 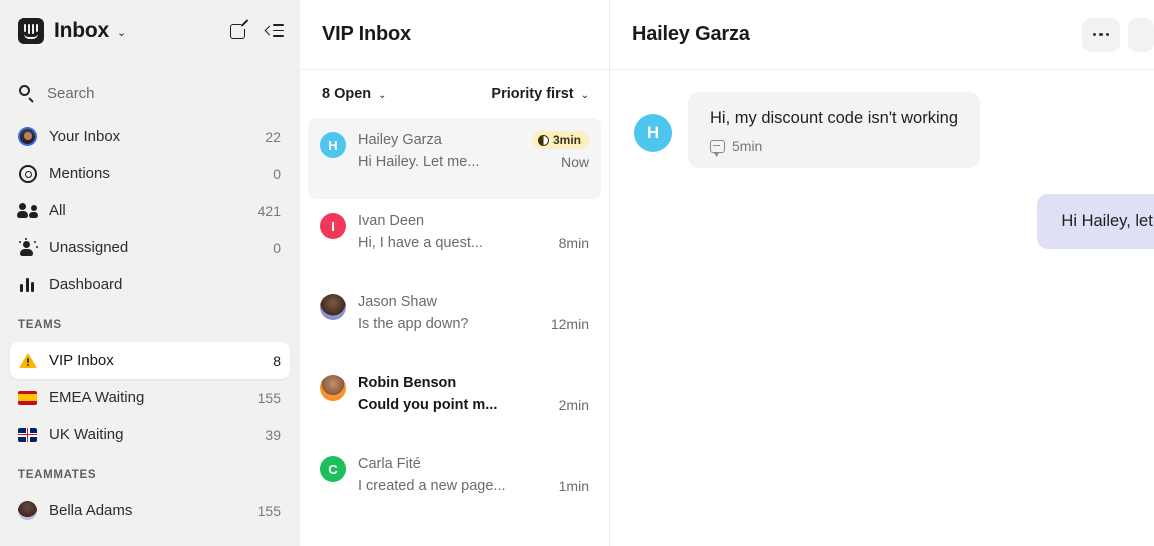 I want to click on sidebar-item-label: UK Waiting, so click(x=86, y=434).